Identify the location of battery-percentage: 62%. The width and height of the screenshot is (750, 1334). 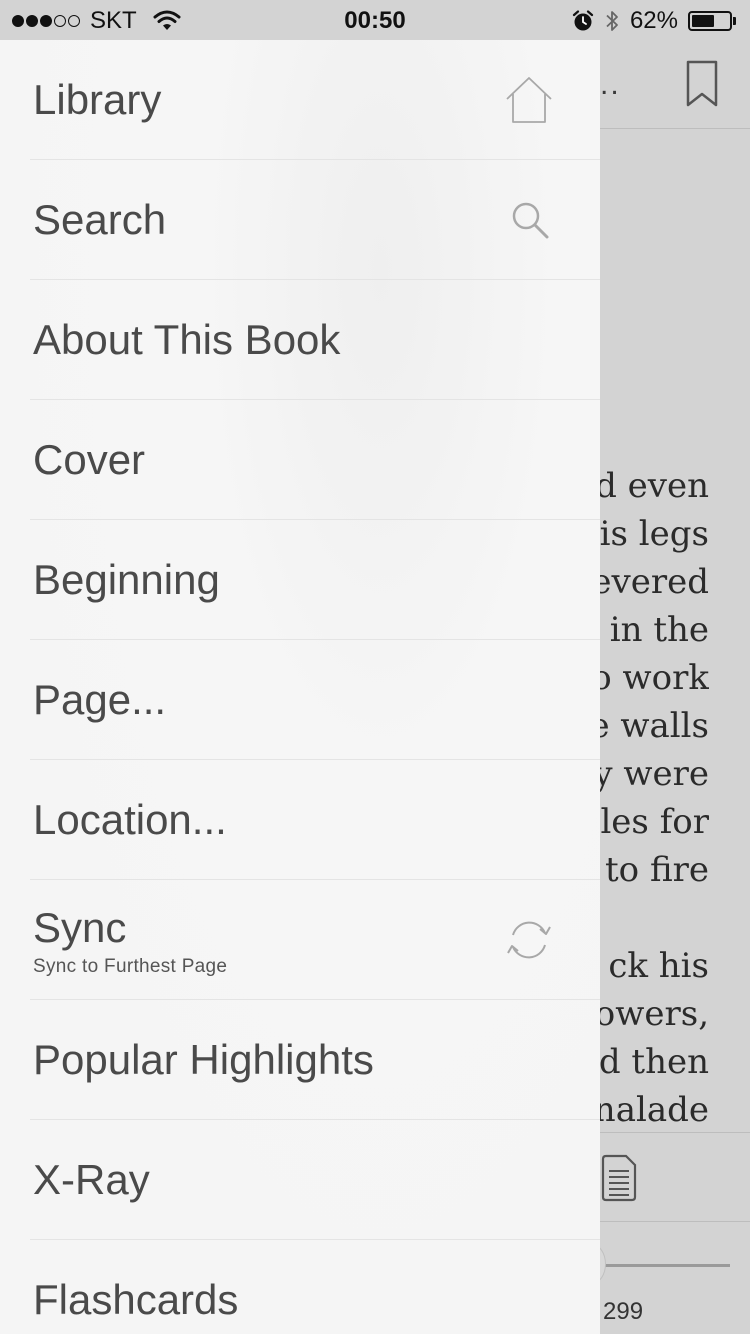
(653, 20).